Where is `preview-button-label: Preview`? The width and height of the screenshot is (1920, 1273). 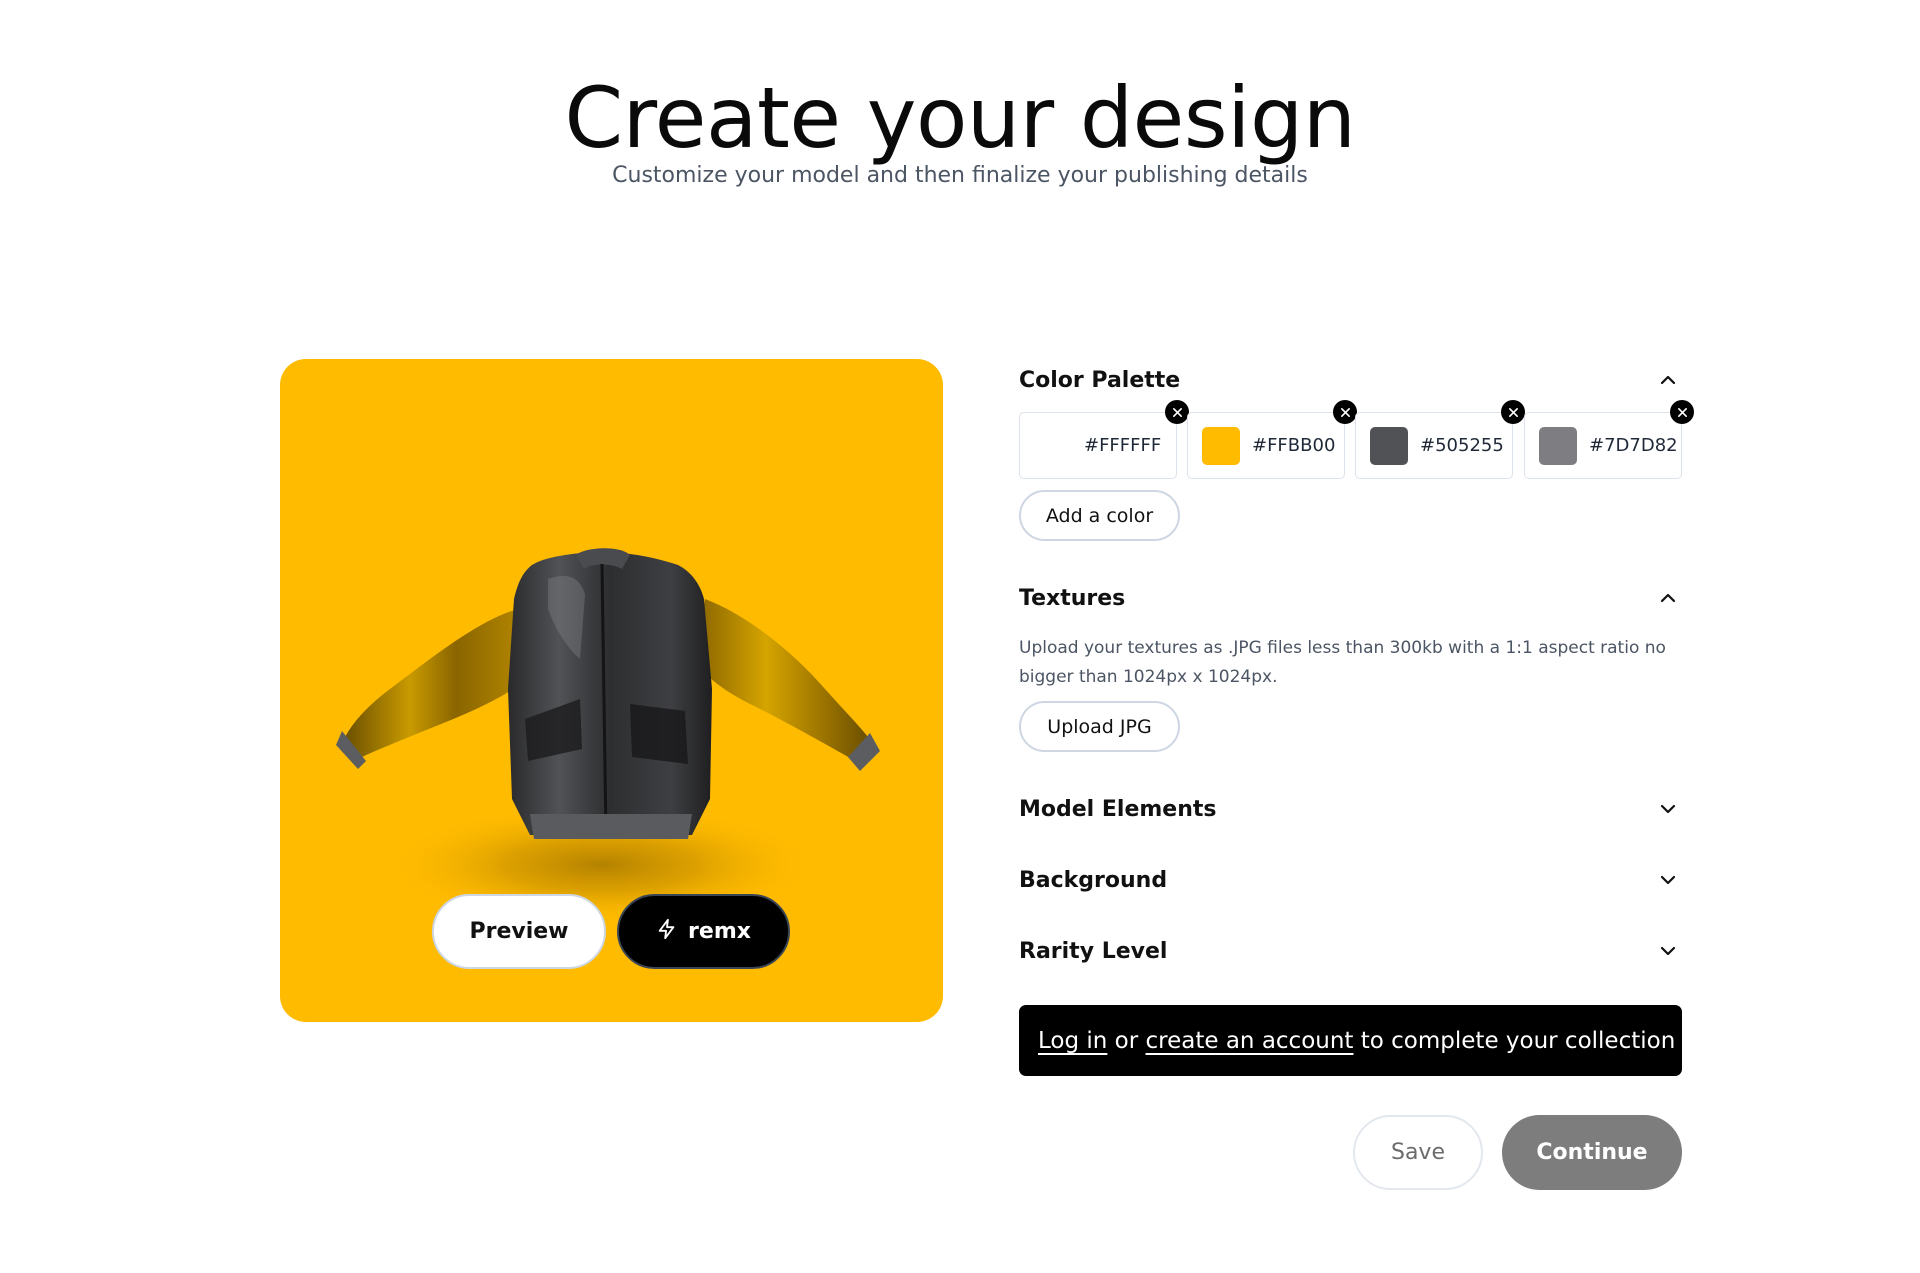 preview-button-label: Preview is located at coordinates (519, 931).